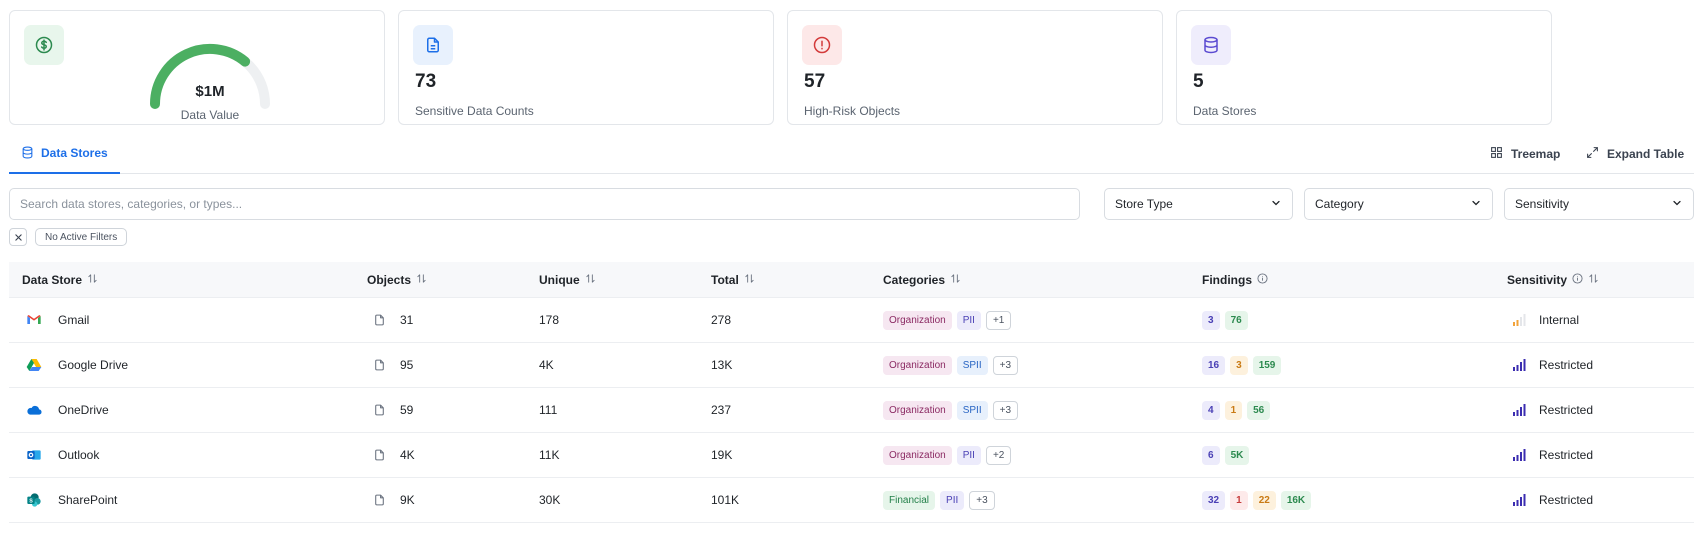  What do you see at coordinates (822, 45) in the screenshot?
I see `alert-icon` at bounding box center [822, 45].